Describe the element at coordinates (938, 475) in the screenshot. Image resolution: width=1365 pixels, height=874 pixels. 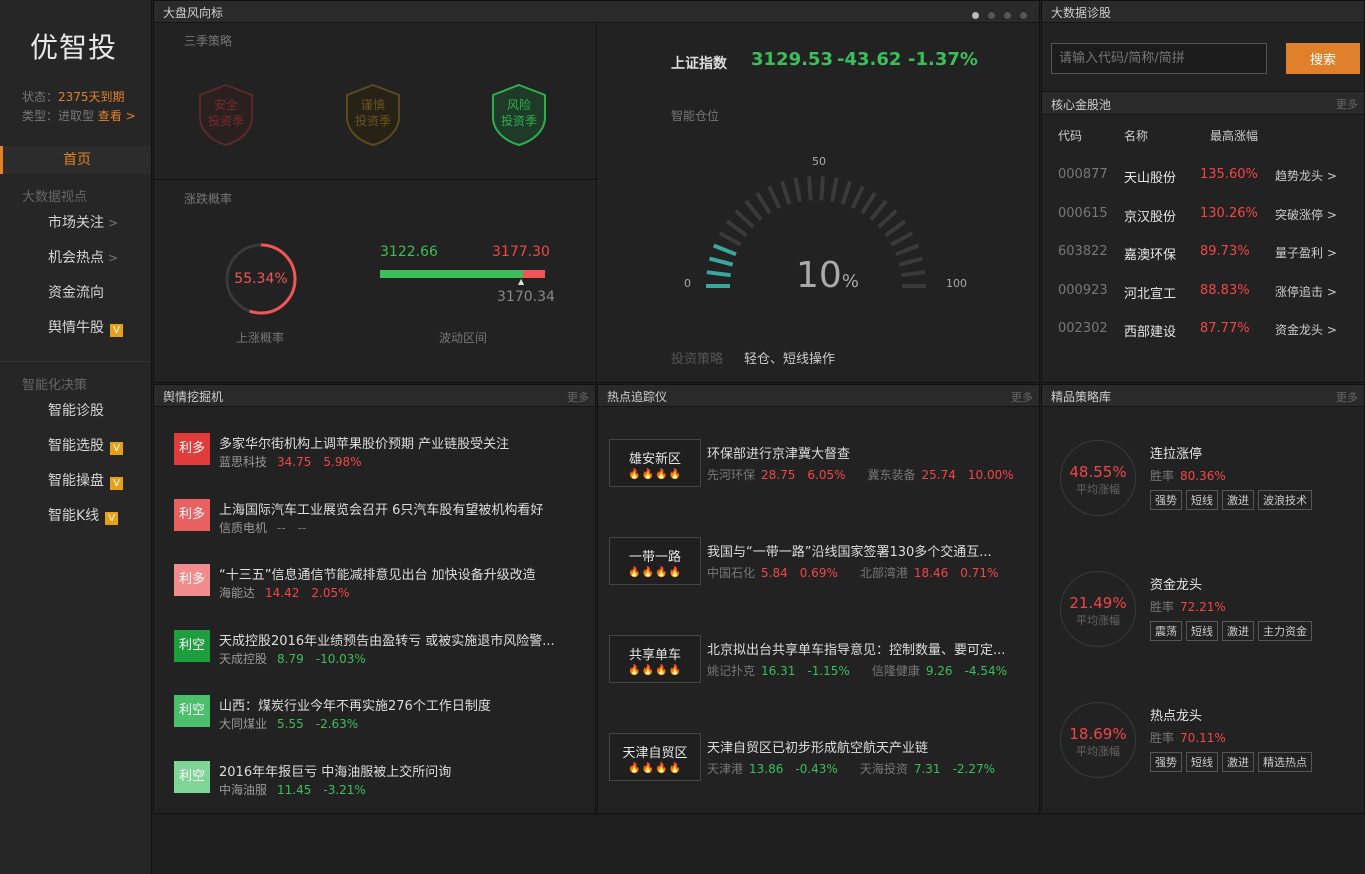
I see `stock-price: 25.74` at that location.